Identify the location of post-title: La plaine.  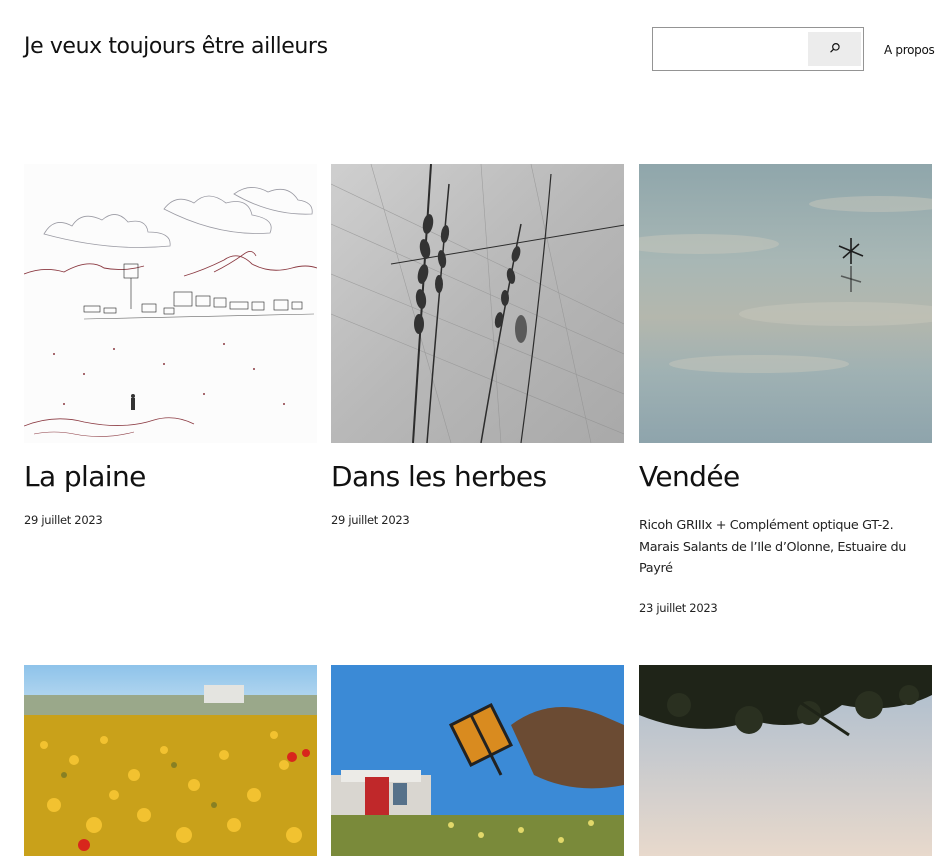
(85, 476).